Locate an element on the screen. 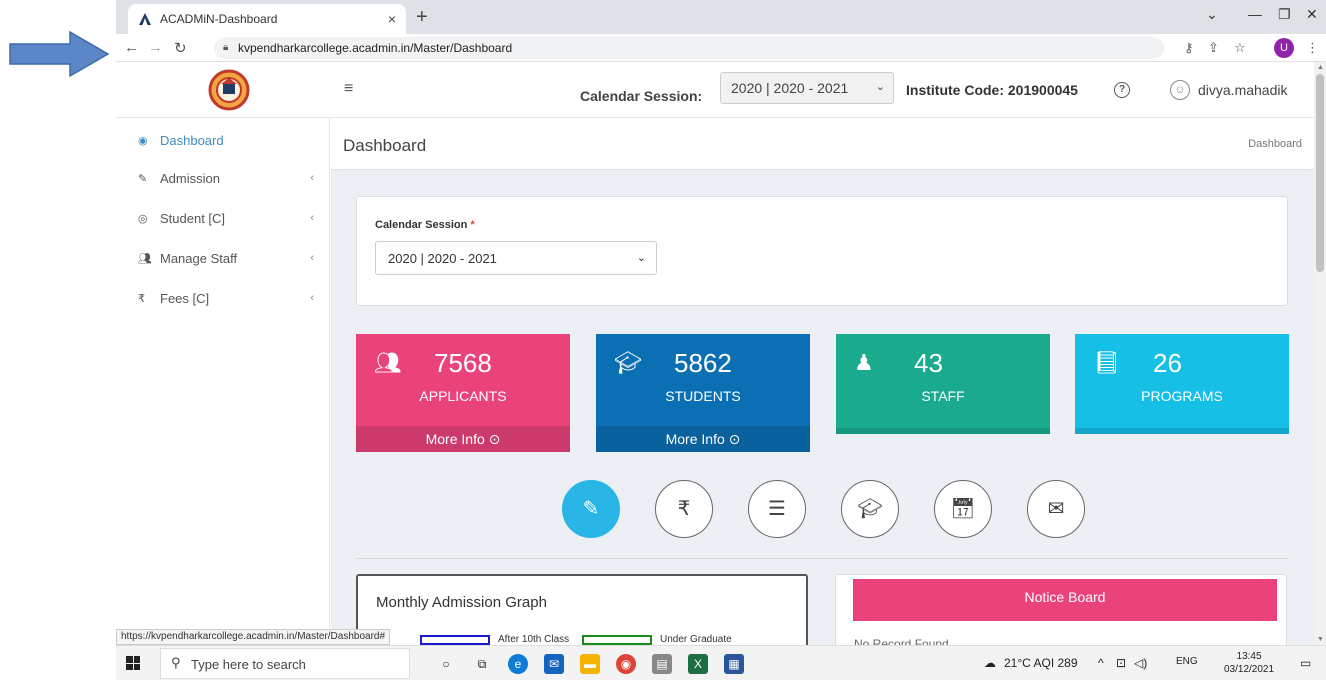 Image resolution: width=1326 pixels, height=680 pixels. excel-icon: X is located at coordinates (698, 664).